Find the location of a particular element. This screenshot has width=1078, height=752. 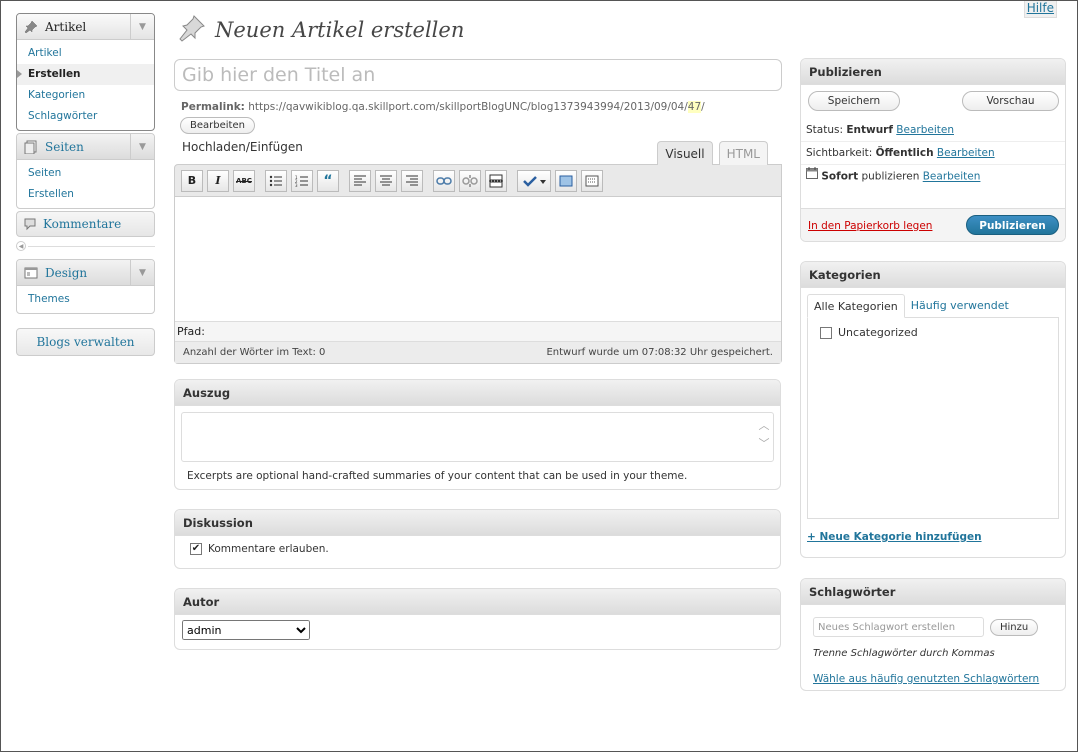

schedule-label: publizieren is located at coordinates (890, 176).